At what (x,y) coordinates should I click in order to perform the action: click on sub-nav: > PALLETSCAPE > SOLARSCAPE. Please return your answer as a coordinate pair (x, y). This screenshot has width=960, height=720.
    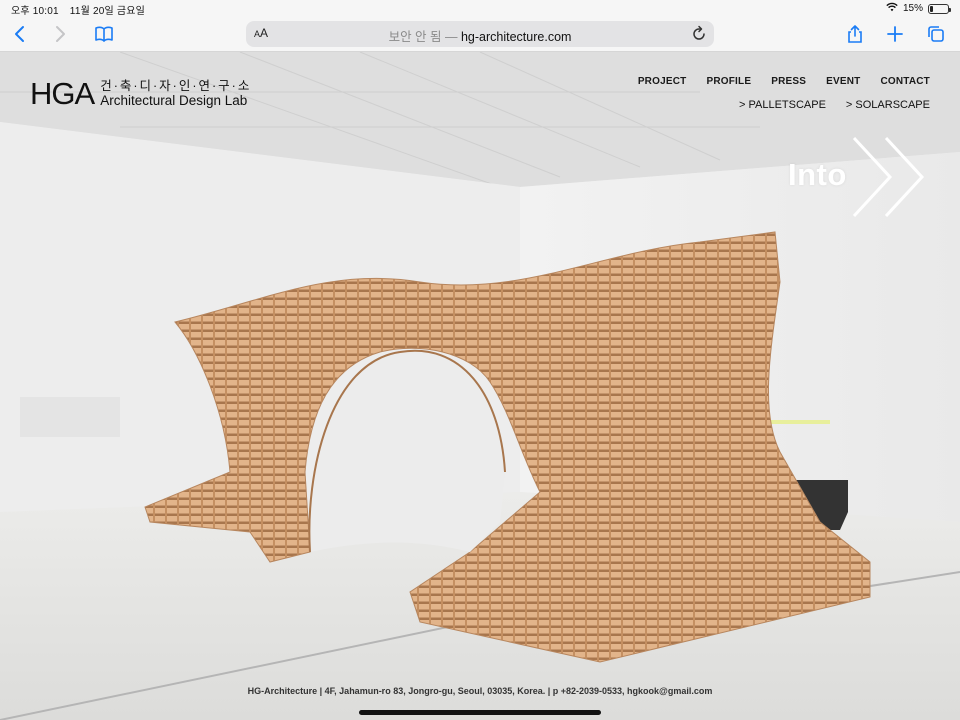
    Looking at the image, I should click on (834, 105).